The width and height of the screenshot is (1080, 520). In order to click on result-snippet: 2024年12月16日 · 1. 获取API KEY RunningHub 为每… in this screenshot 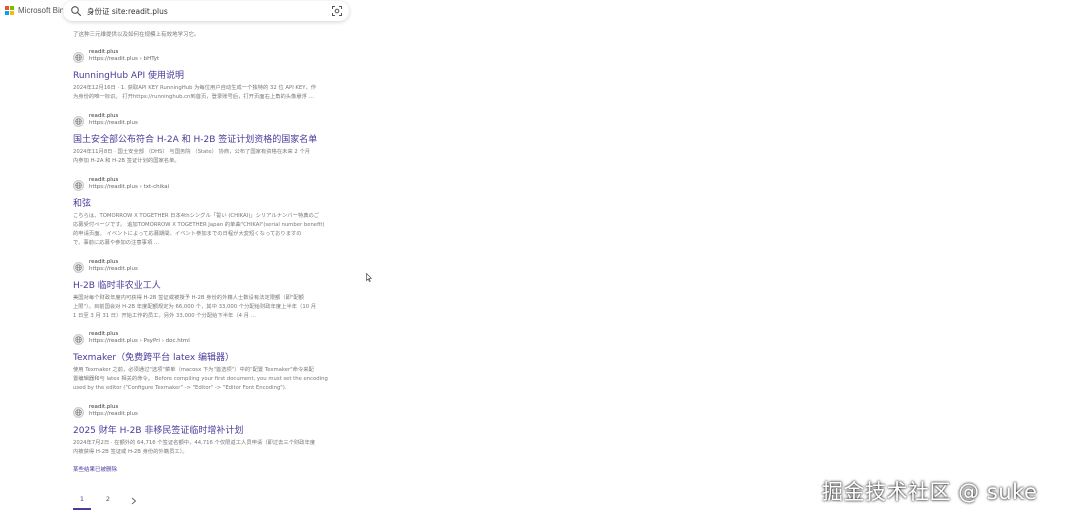, I will do `click(215, 93)`.